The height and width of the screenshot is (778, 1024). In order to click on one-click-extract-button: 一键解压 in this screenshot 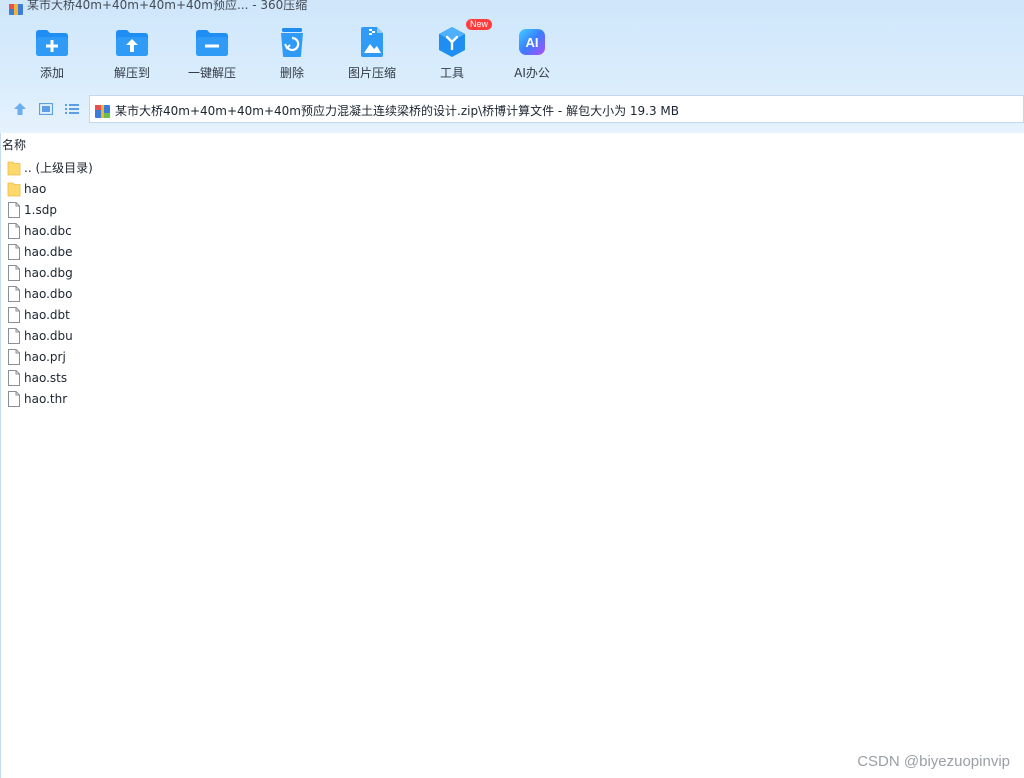, I will do `click(212, 54)`.